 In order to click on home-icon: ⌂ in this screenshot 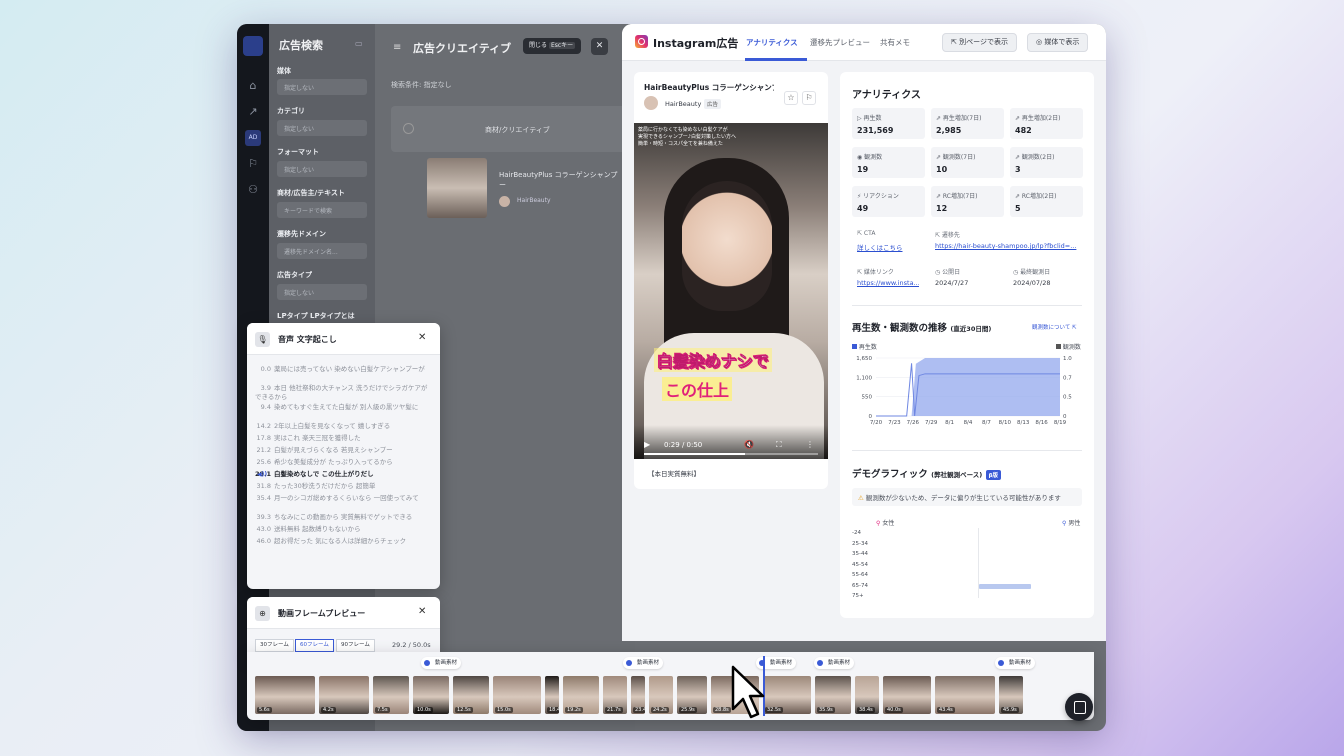, I will do `click(253, 86)`.